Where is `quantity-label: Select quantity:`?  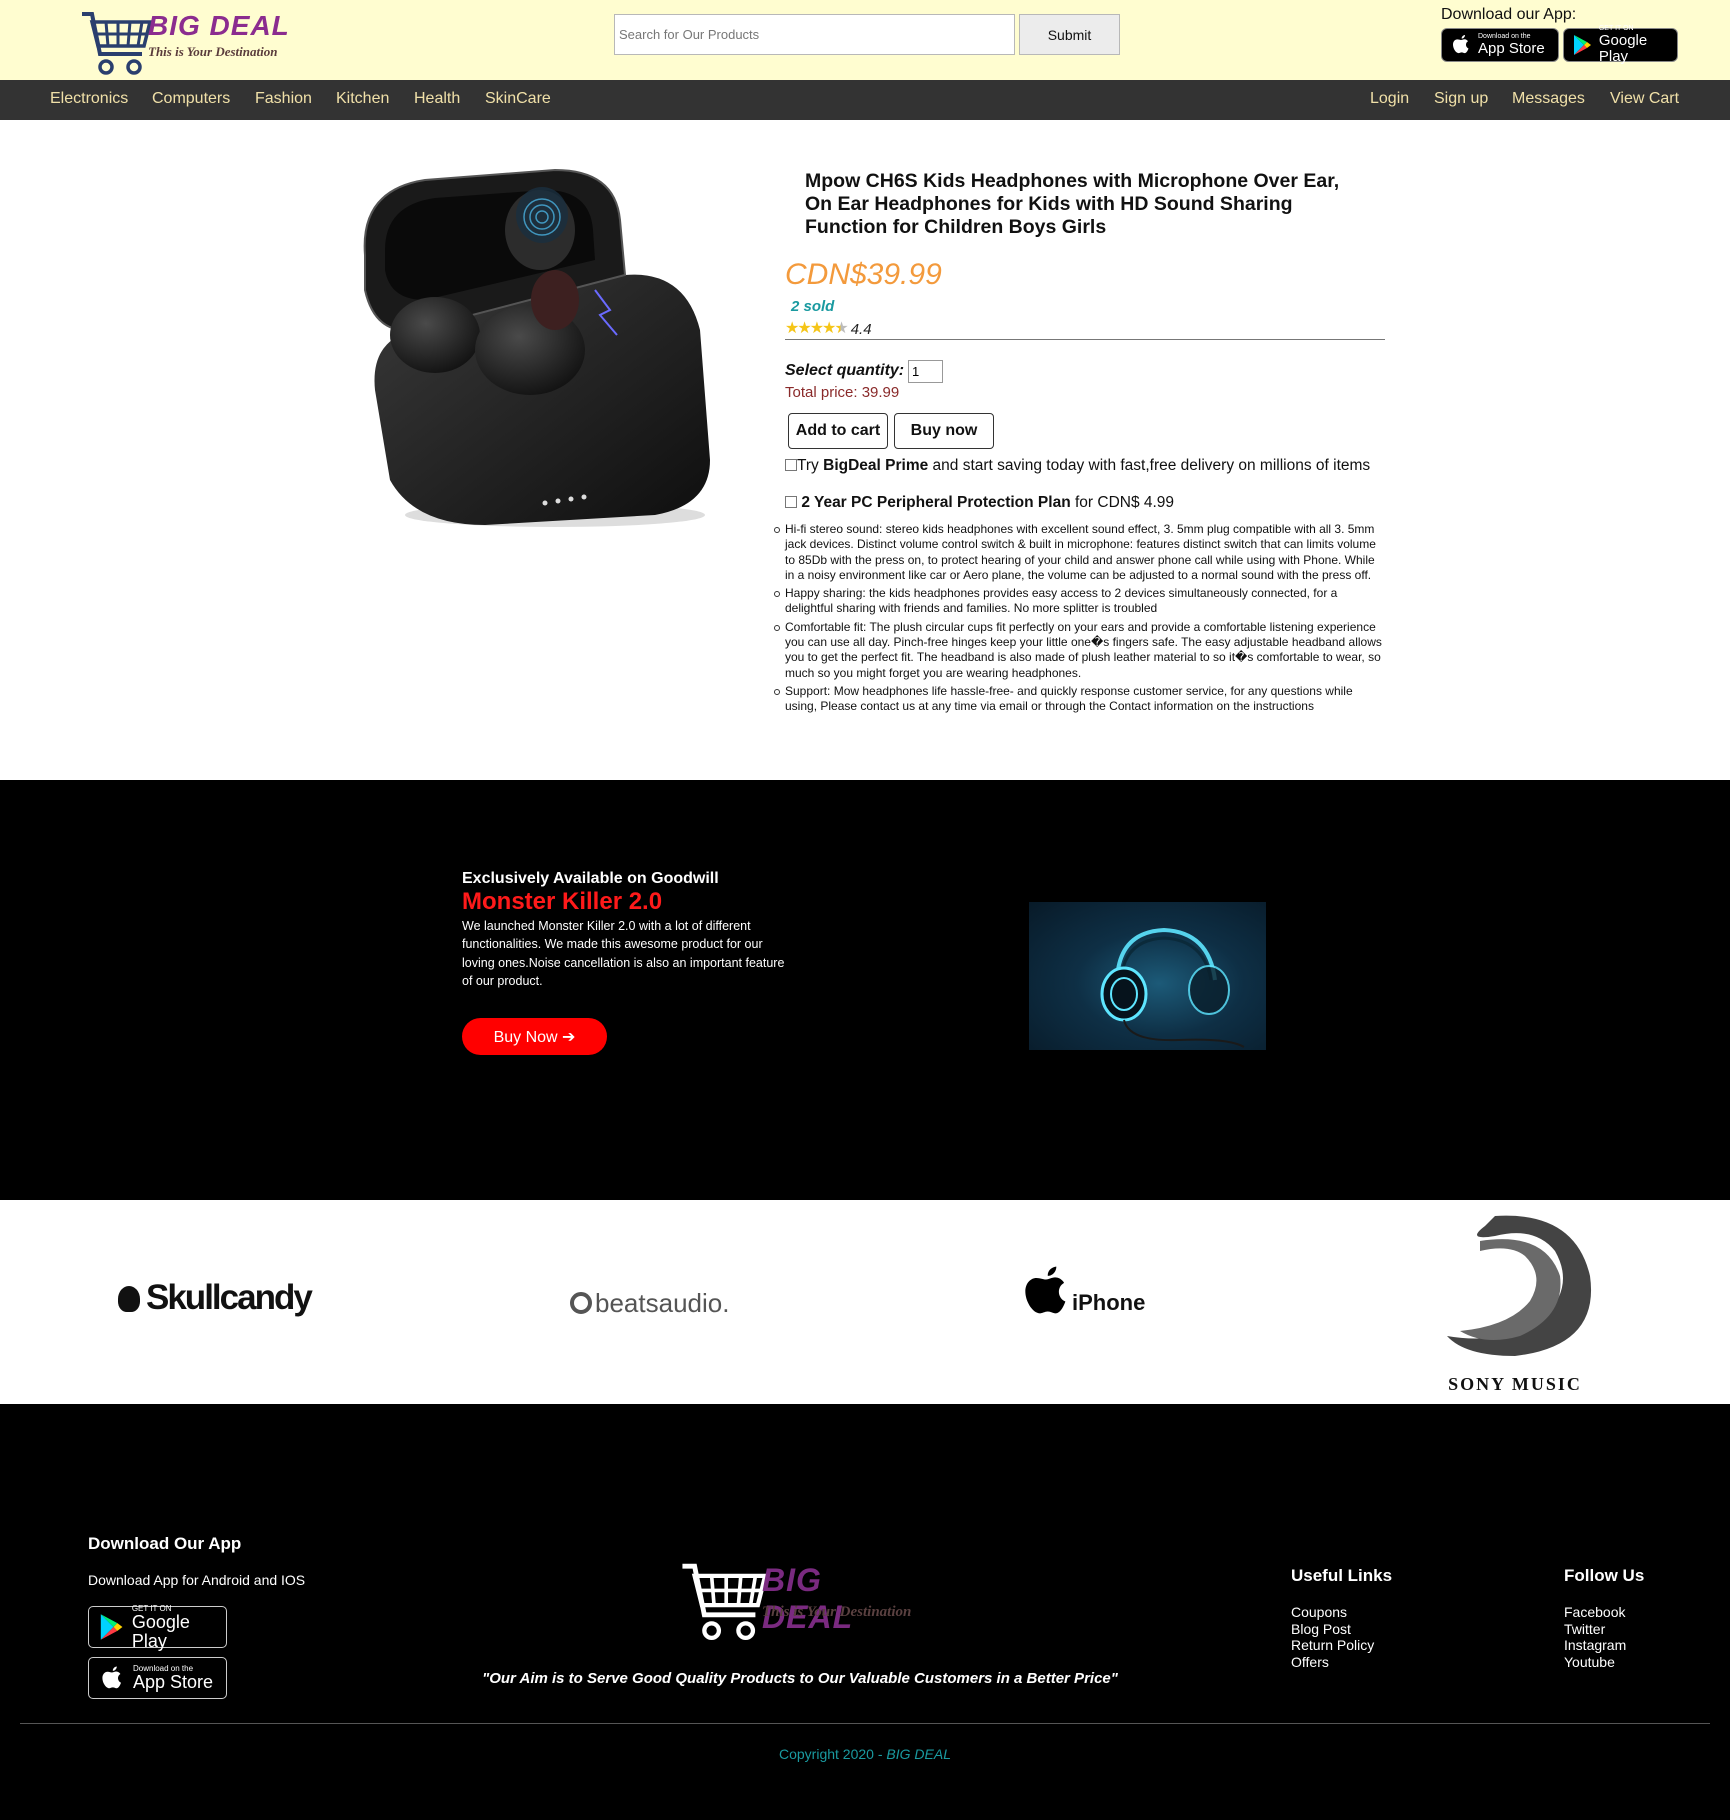
quantity-label: Select quantity: is located at coordinates (845, 370).